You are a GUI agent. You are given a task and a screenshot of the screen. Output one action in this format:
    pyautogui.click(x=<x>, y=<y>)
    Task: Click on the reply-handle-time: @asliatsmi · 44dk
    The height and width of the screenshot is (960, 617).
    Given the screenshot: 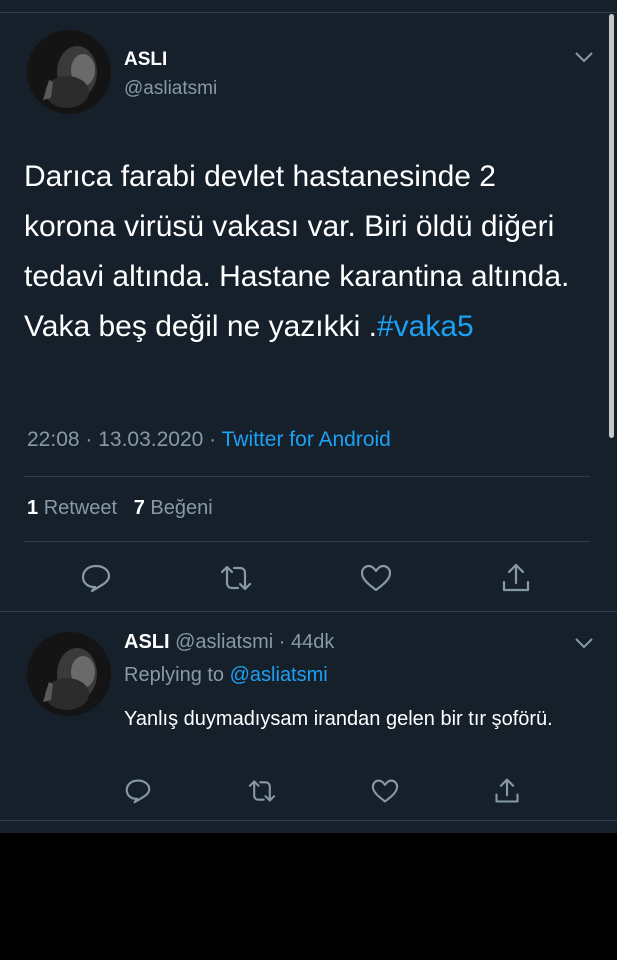 What is the action you would take?
    pyautogui.click(x=254, y=642)
    